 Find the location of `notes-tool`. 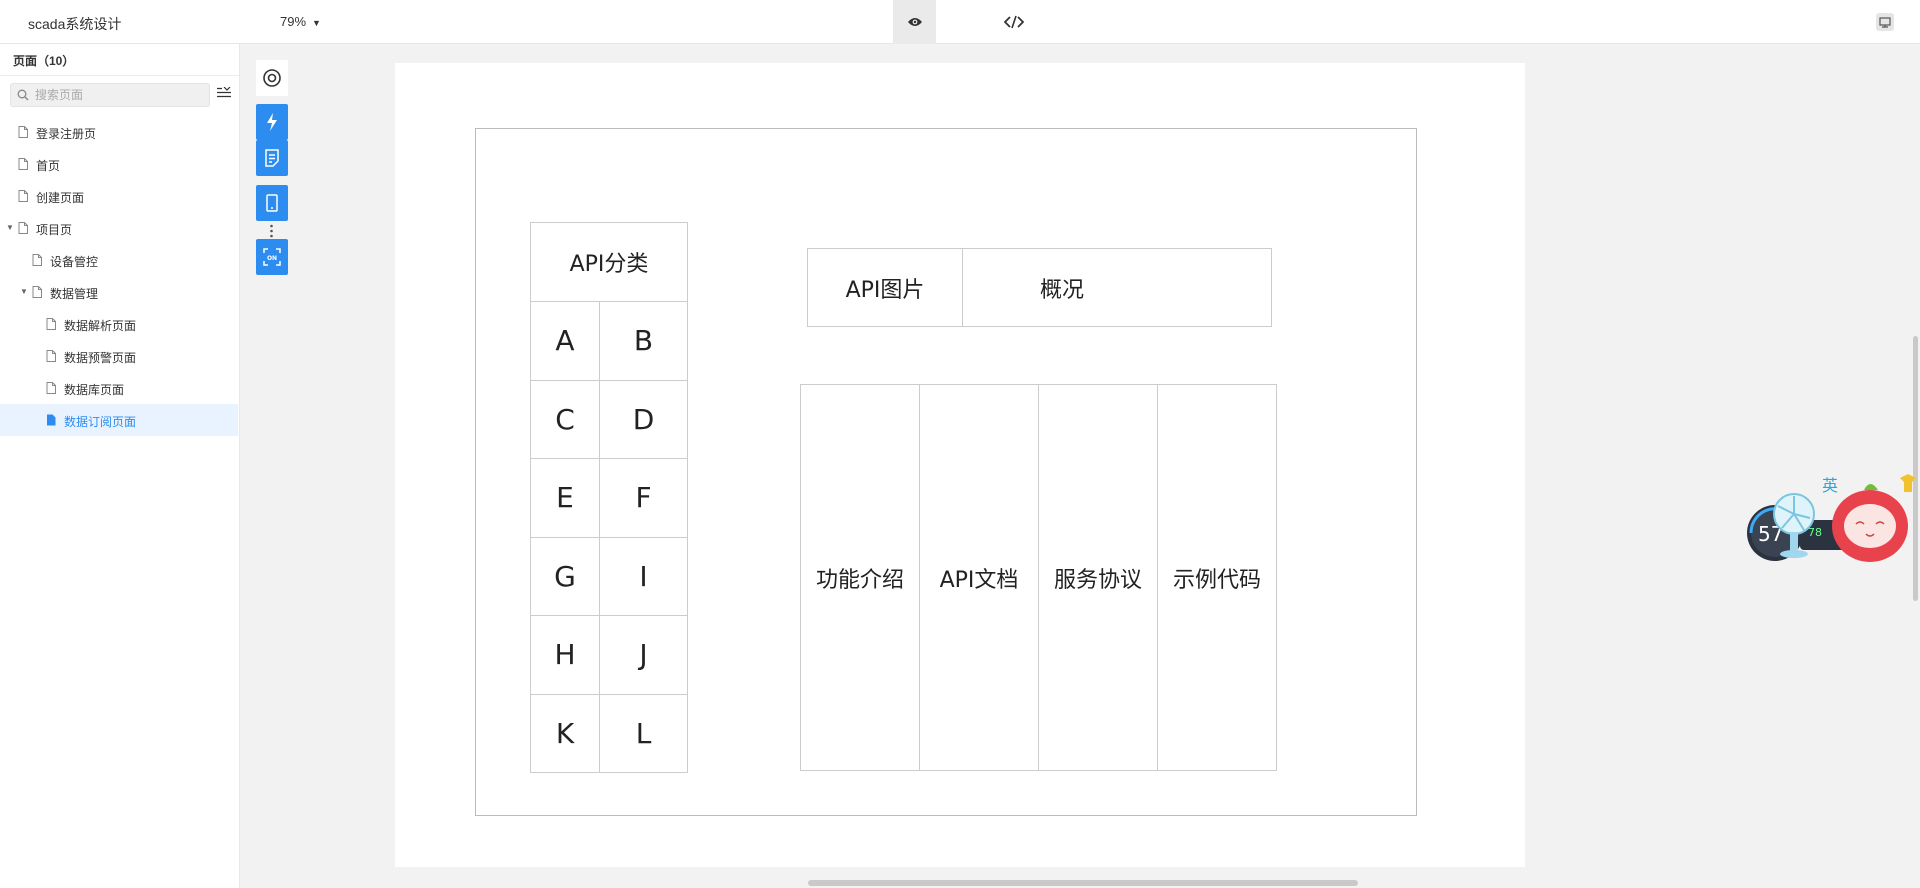

notes-tool is located at coordinates (272, 158).